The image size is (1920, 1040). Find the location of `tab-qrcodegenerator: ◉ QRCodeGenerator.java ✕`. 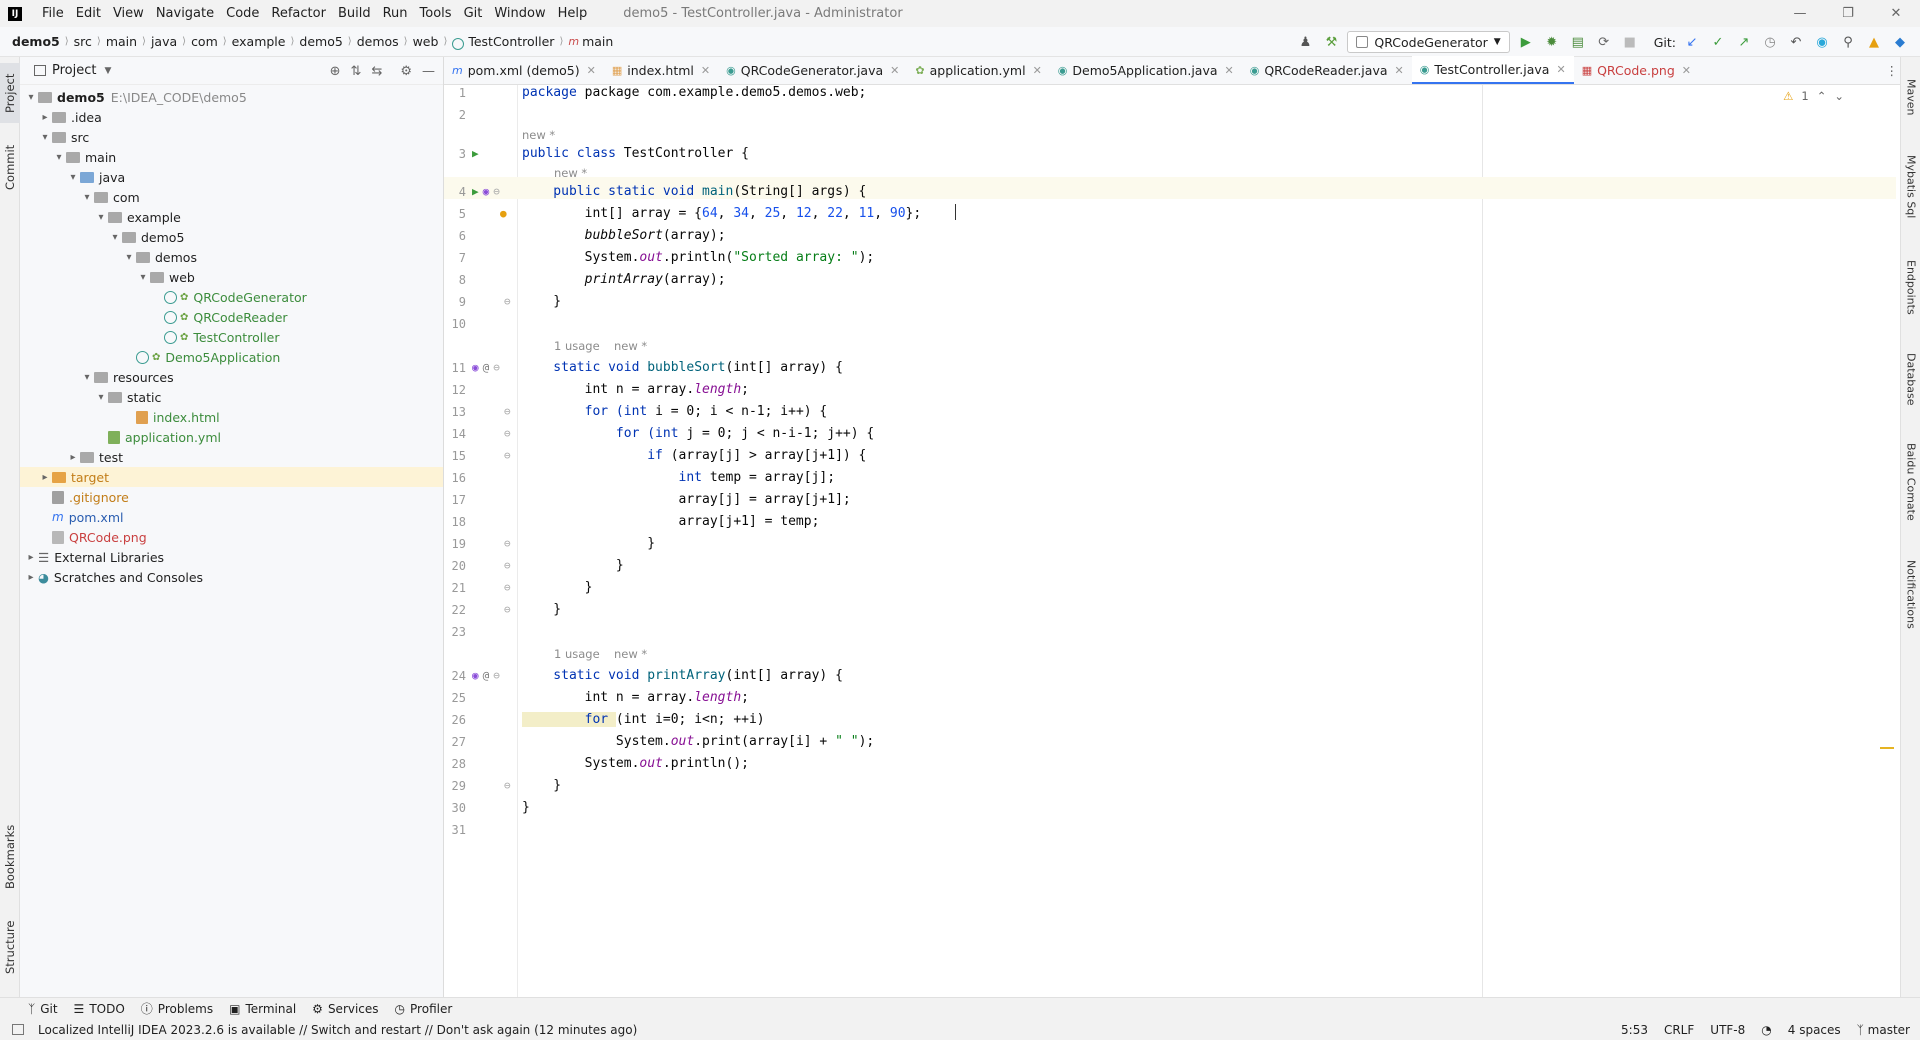

tab-qrcodegenerator: ◉ QRCodeGenerator.java ✕ is located at coordinates (812, 70).